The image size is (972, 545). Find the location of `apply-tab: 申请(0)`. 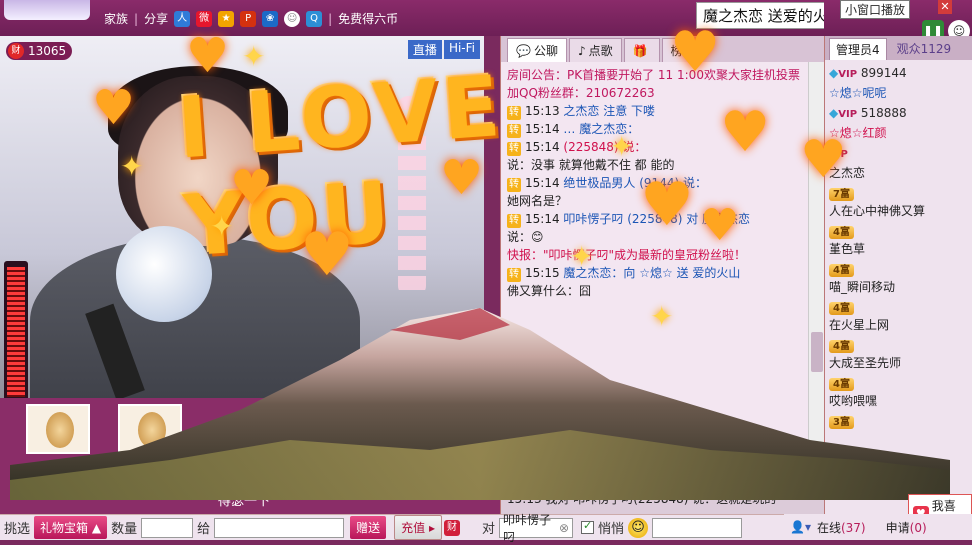

apply-tab: 申请(0) is located at coordinates (906, 527).